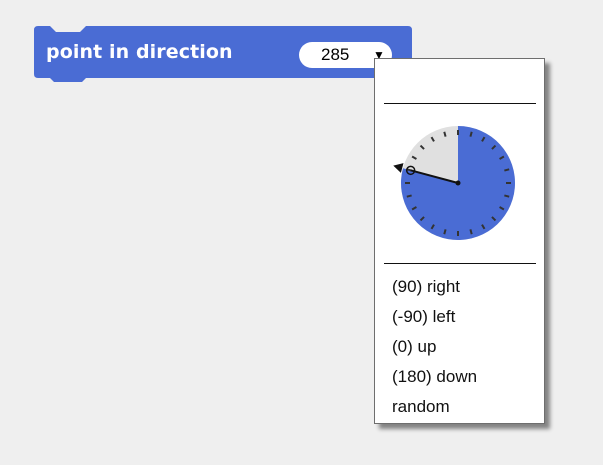 This screenshot has width=603, height=465. Describe the element at coordinates (460, 263) in the screenshot. I see `menu-divider-bottom` at that location.